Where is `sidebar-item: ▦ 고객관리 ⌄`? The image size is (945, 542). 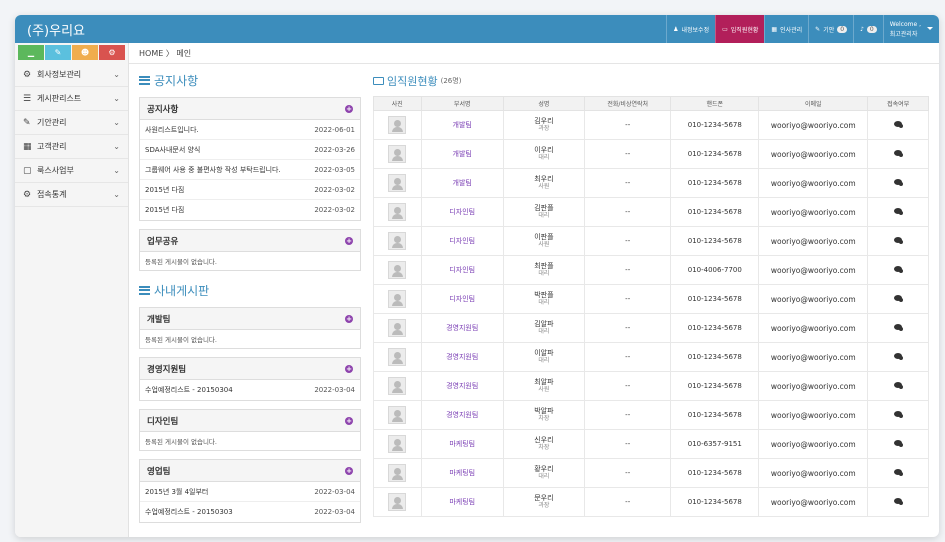
sidebar-item: ▦ 고객관리 ⌄ is located at coordinates (71, 147).